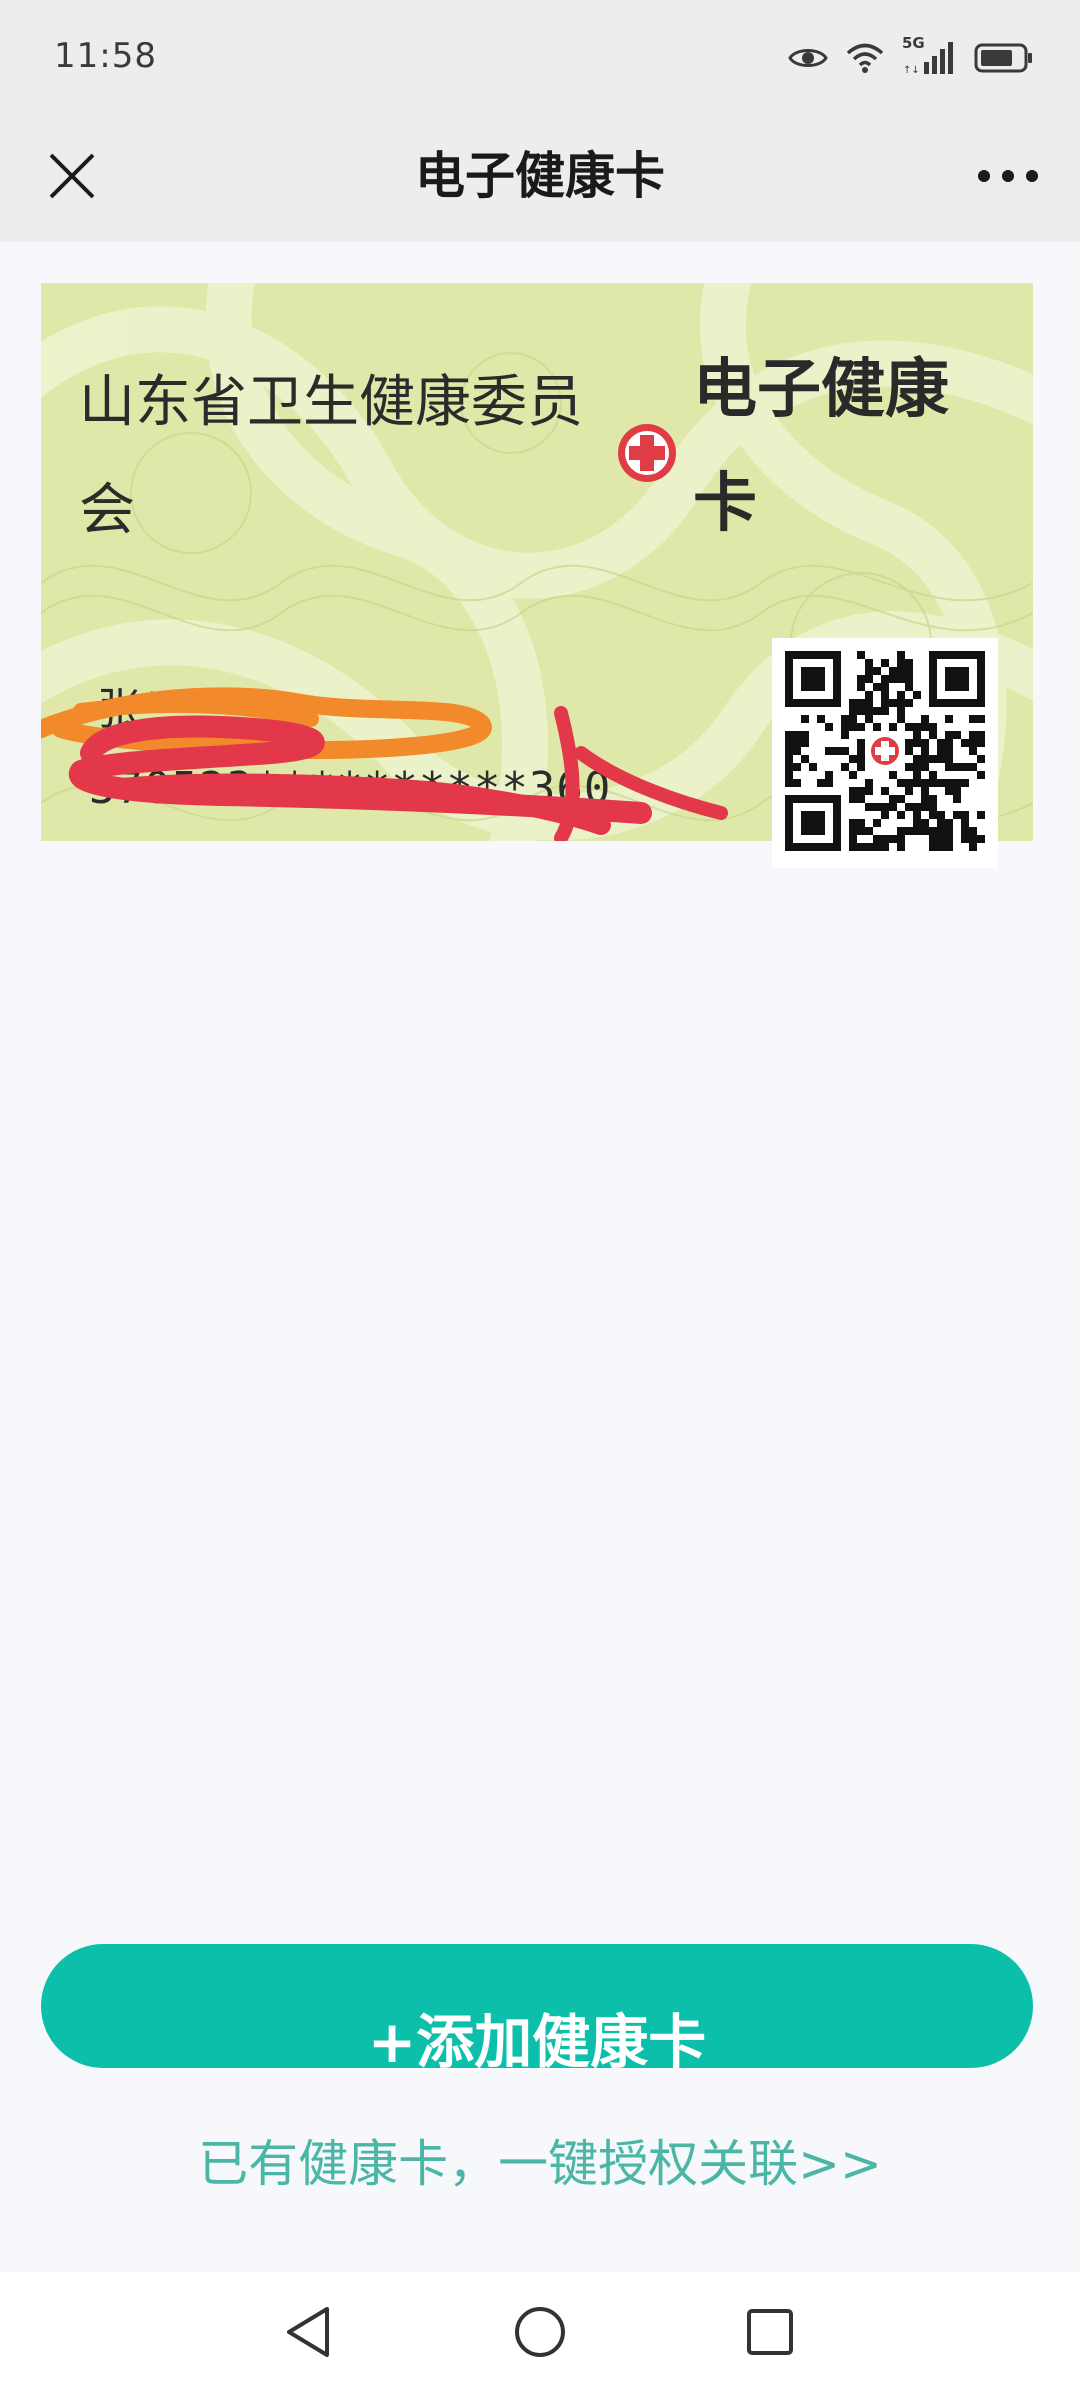 This screenshot has height=2388, width=1080. What do you see at coordinates (808, 58) in the screenshot?
I see `eye-icon` at bounding box center [808, 58].